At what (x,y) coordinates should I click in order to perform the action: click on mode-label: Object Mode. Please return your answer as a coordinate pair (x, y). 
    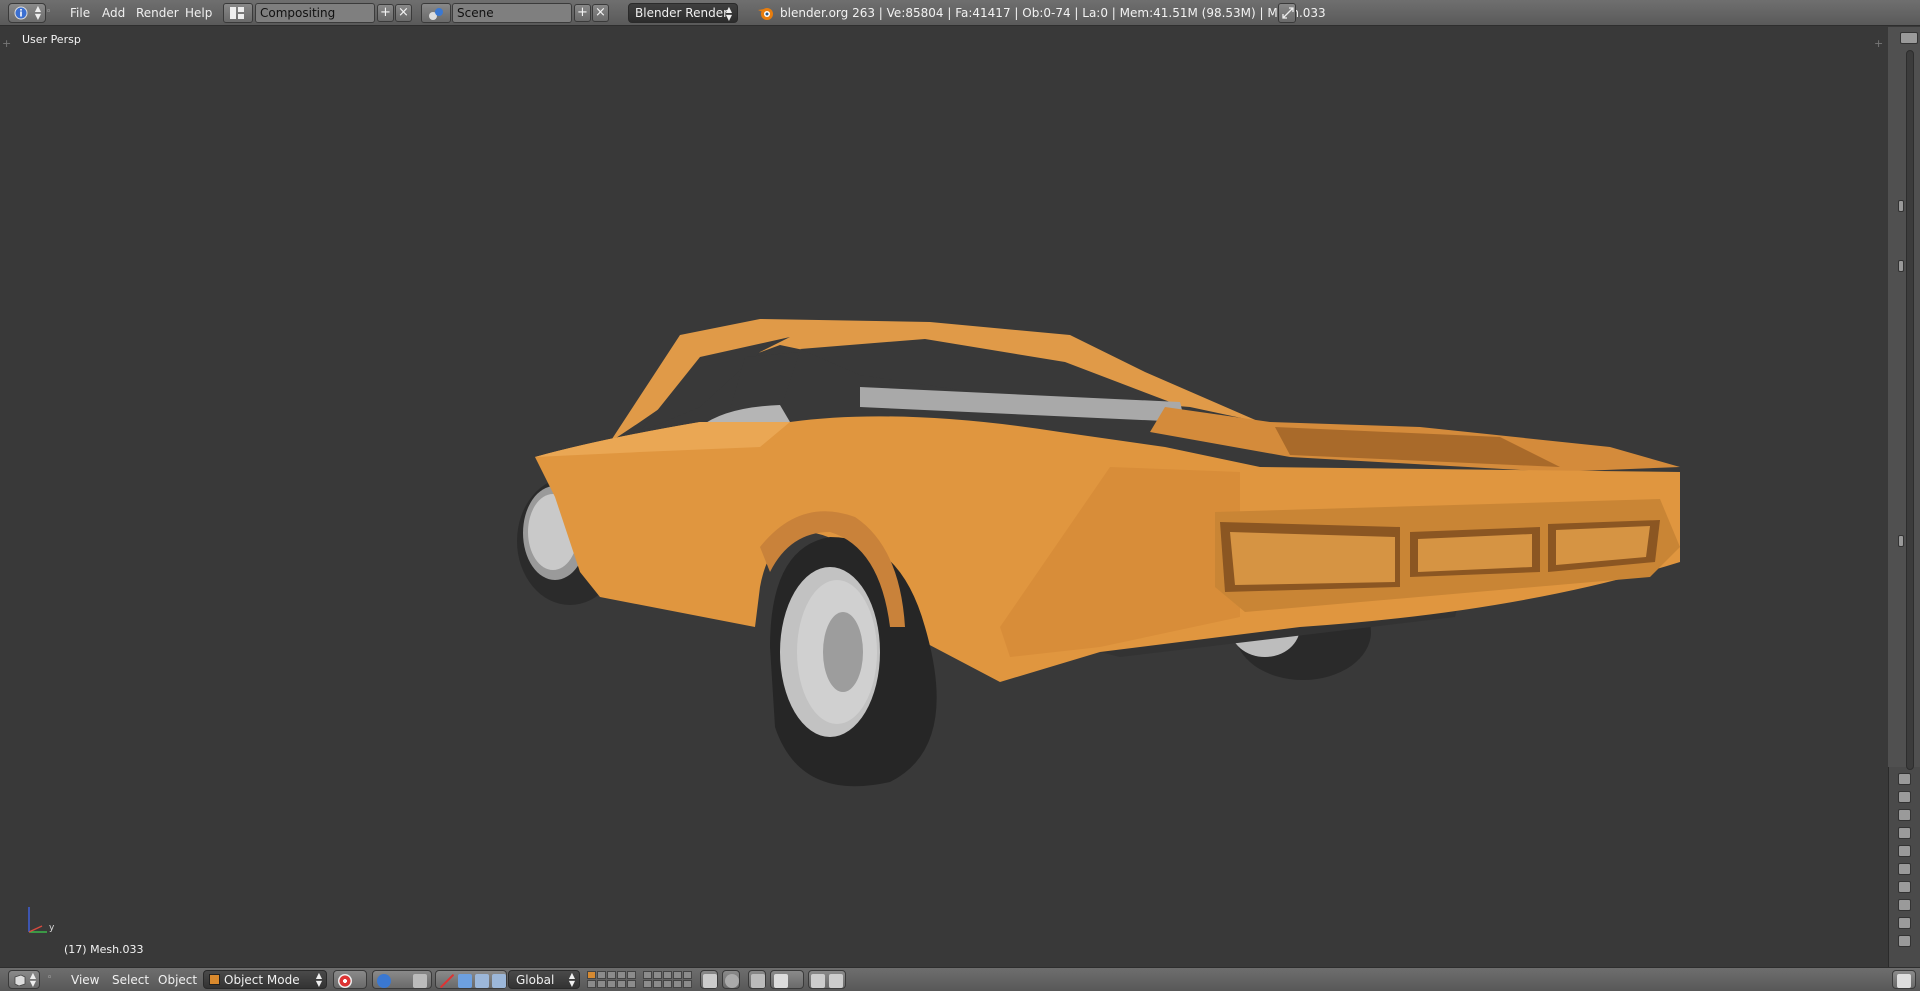
    Looking at the image, I should click on (262, 980).